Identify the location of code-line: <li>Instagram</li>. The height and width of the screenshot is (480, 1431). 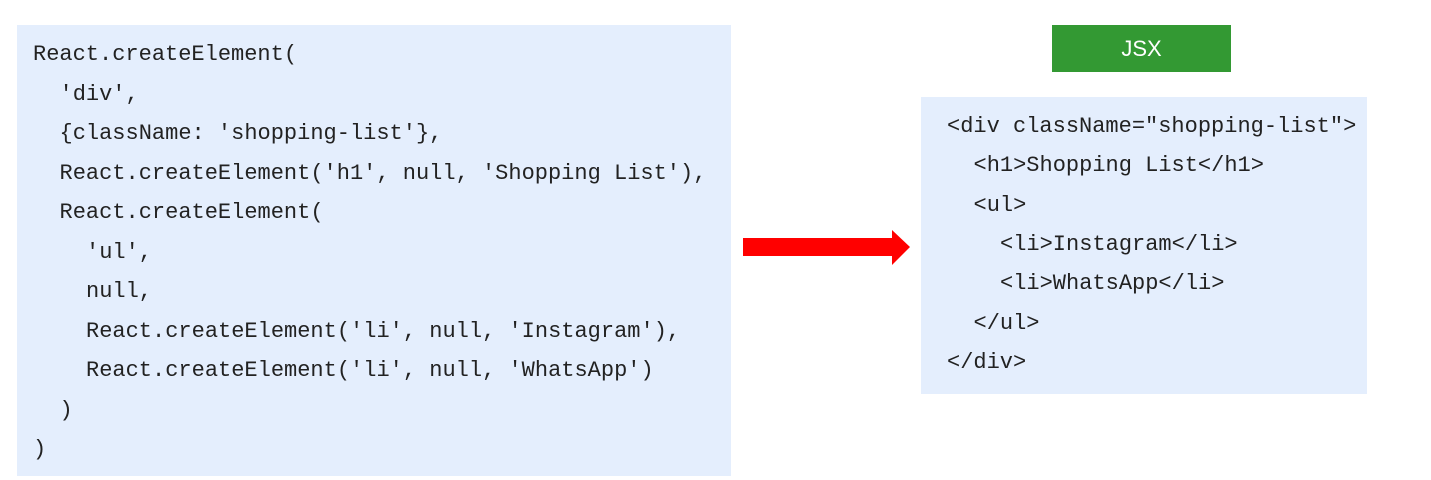
(1119, 244).